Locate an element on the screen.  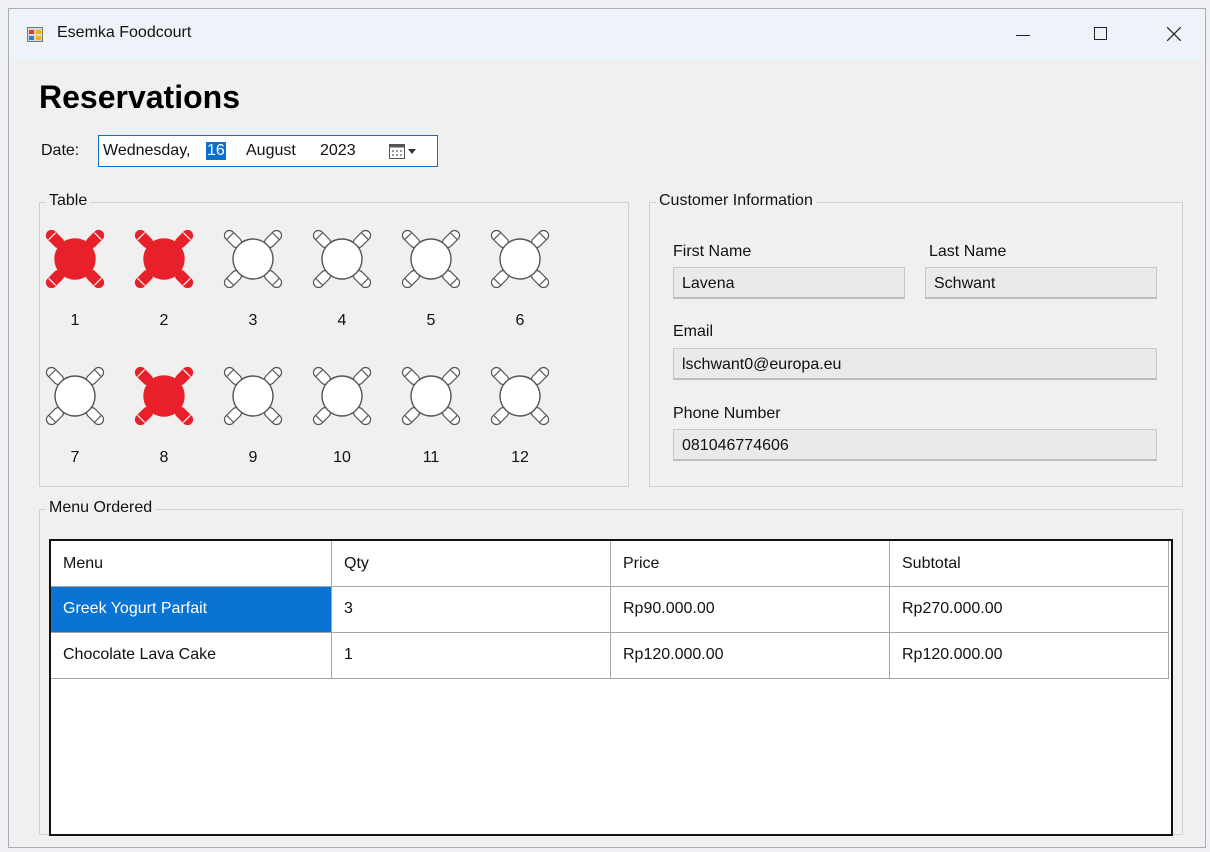
table-9: 9 is located at coordinates (253, 415).